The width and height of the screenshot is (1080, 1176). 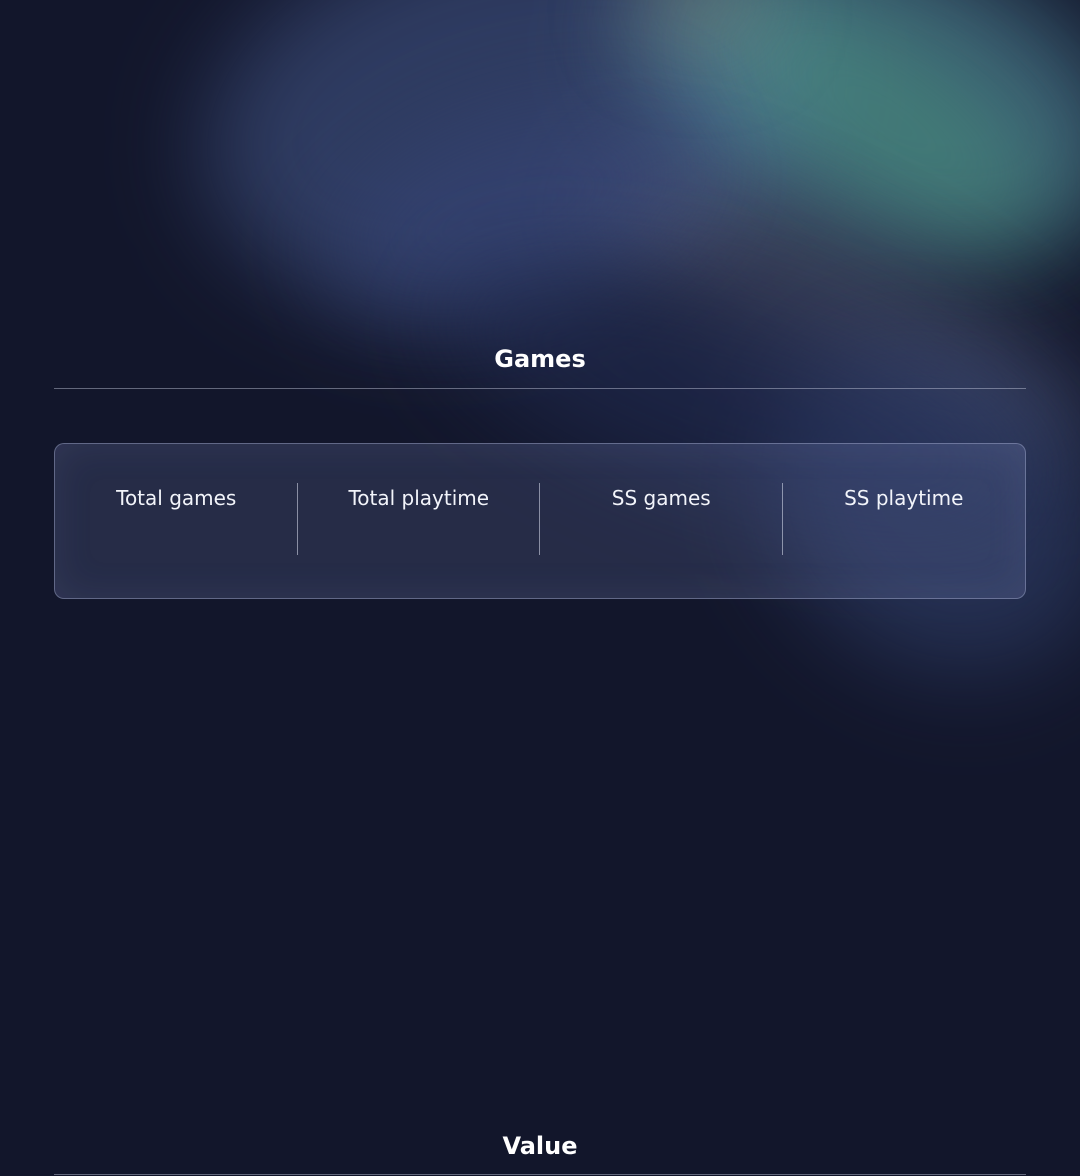 What do you see at coordinates (661, 521) in the screenshot?
I see `stat-ss-games: SS games` at bounding box center [661, 521].